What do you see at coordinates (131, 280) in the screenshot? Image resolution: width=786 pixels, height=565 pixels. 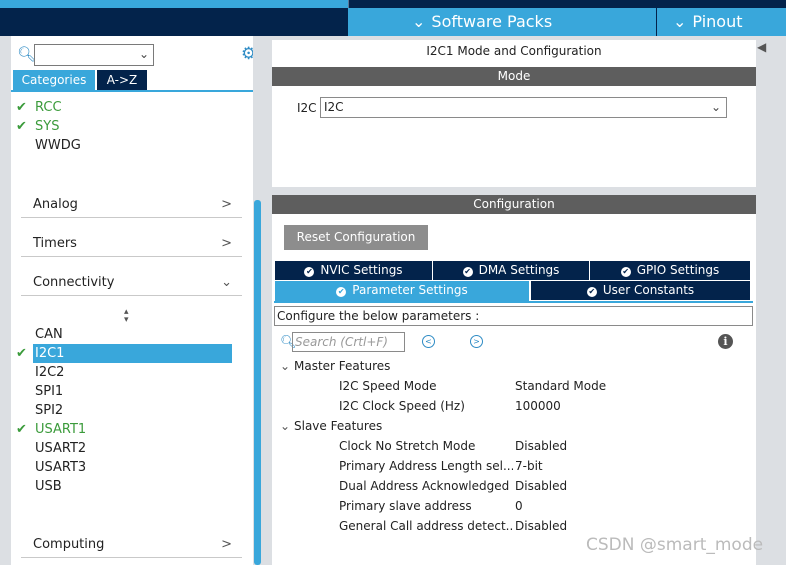 I see `category-connectivity: Connectivity ⌄` at bounding box center [131, 280].